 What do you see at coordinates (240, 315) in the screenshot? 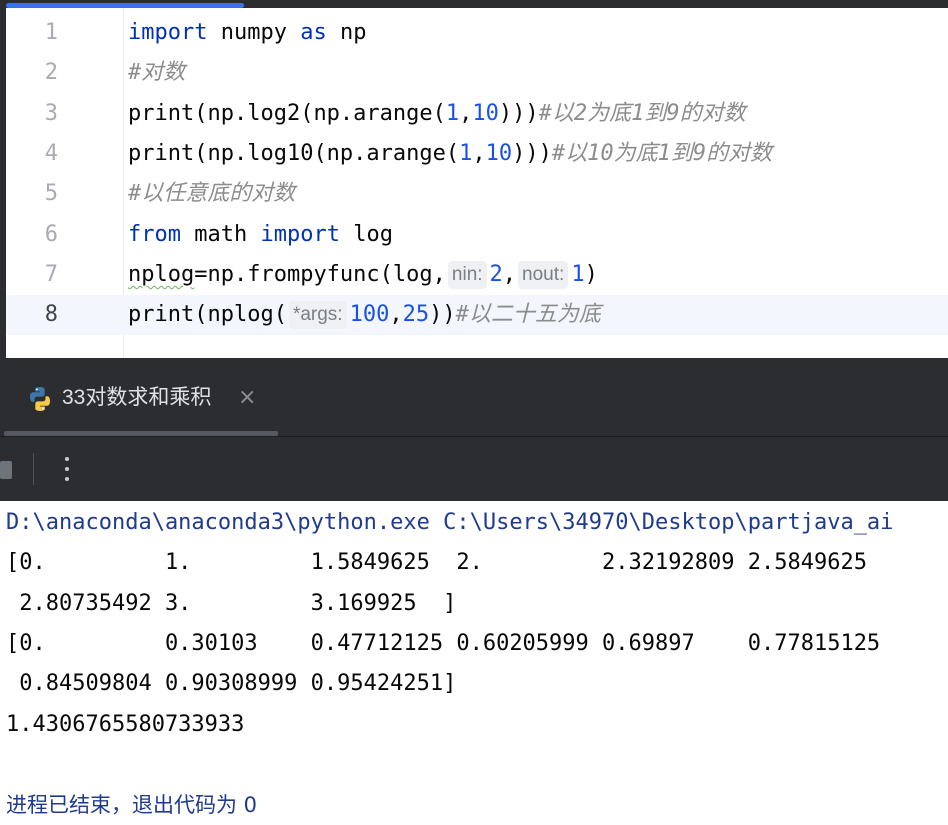
I see `code-token: (nplog(` at bounding box center [240, 315].